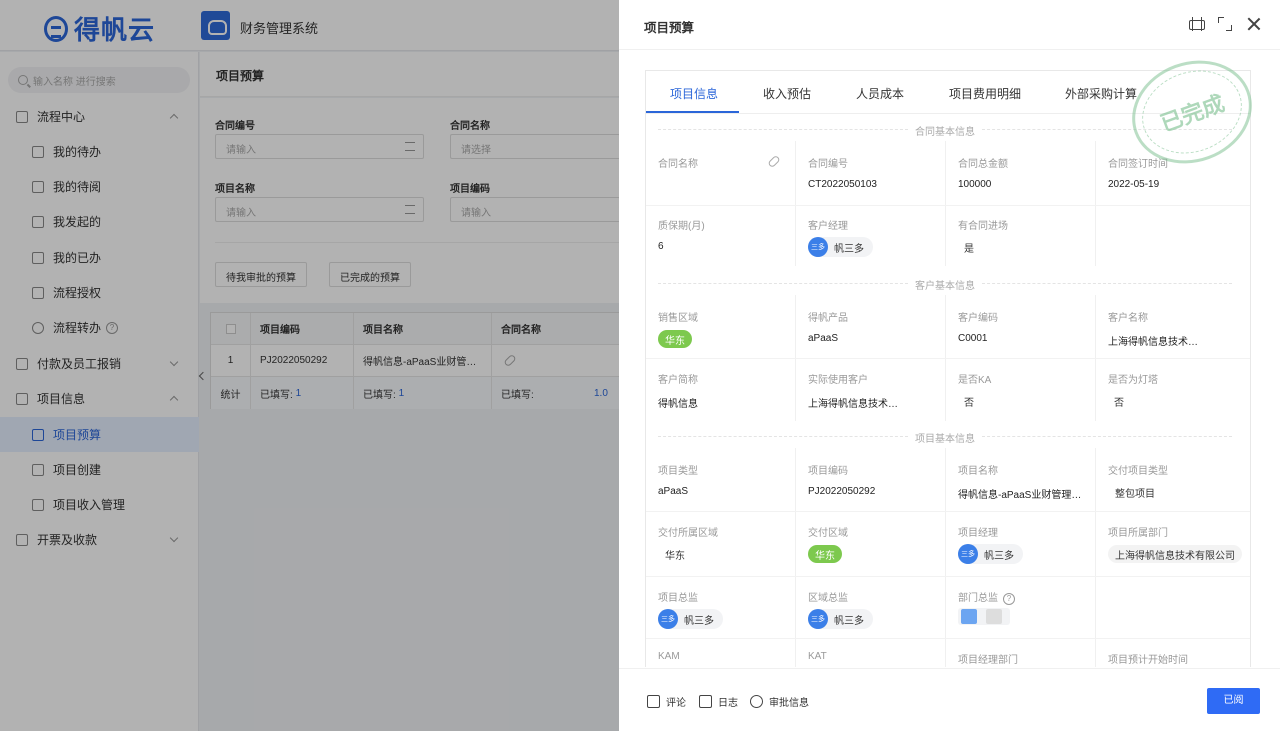 This screenshot has width=1280, height=731. Describe the element at coordinates (984, 616) in the screenshot. I see `blurred-user-tag` at that location.